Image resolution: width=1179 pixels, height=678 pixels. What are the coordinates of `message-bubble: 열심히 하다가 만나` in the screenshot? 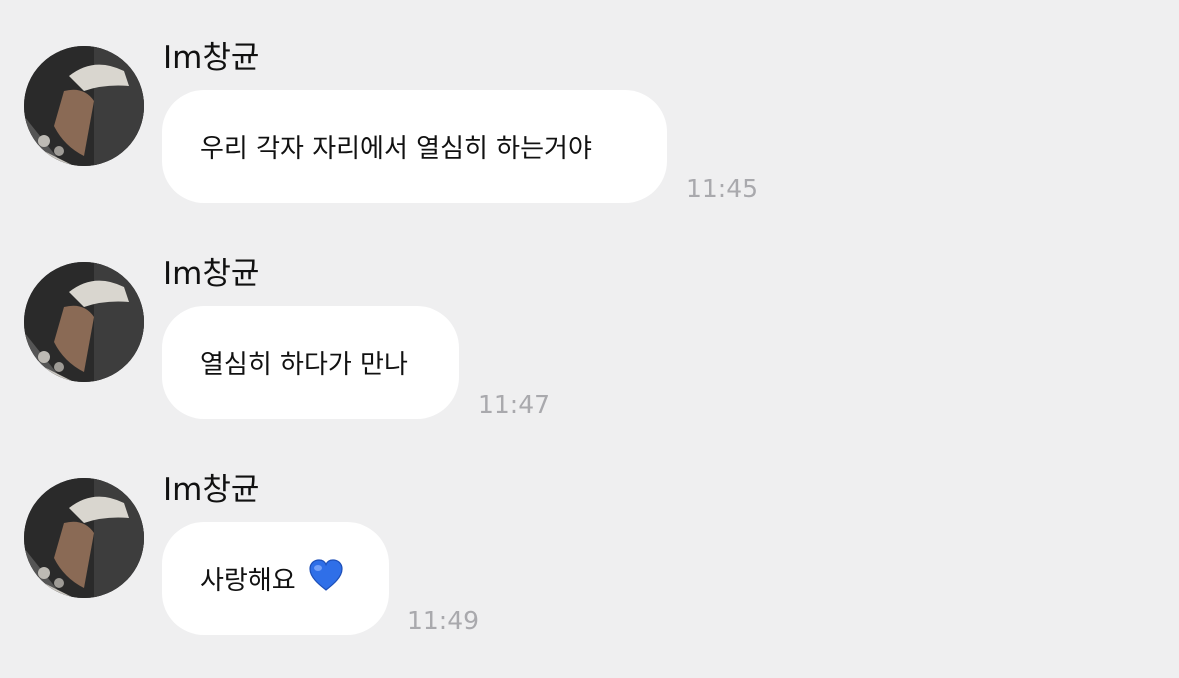 It's located at (310, 362).